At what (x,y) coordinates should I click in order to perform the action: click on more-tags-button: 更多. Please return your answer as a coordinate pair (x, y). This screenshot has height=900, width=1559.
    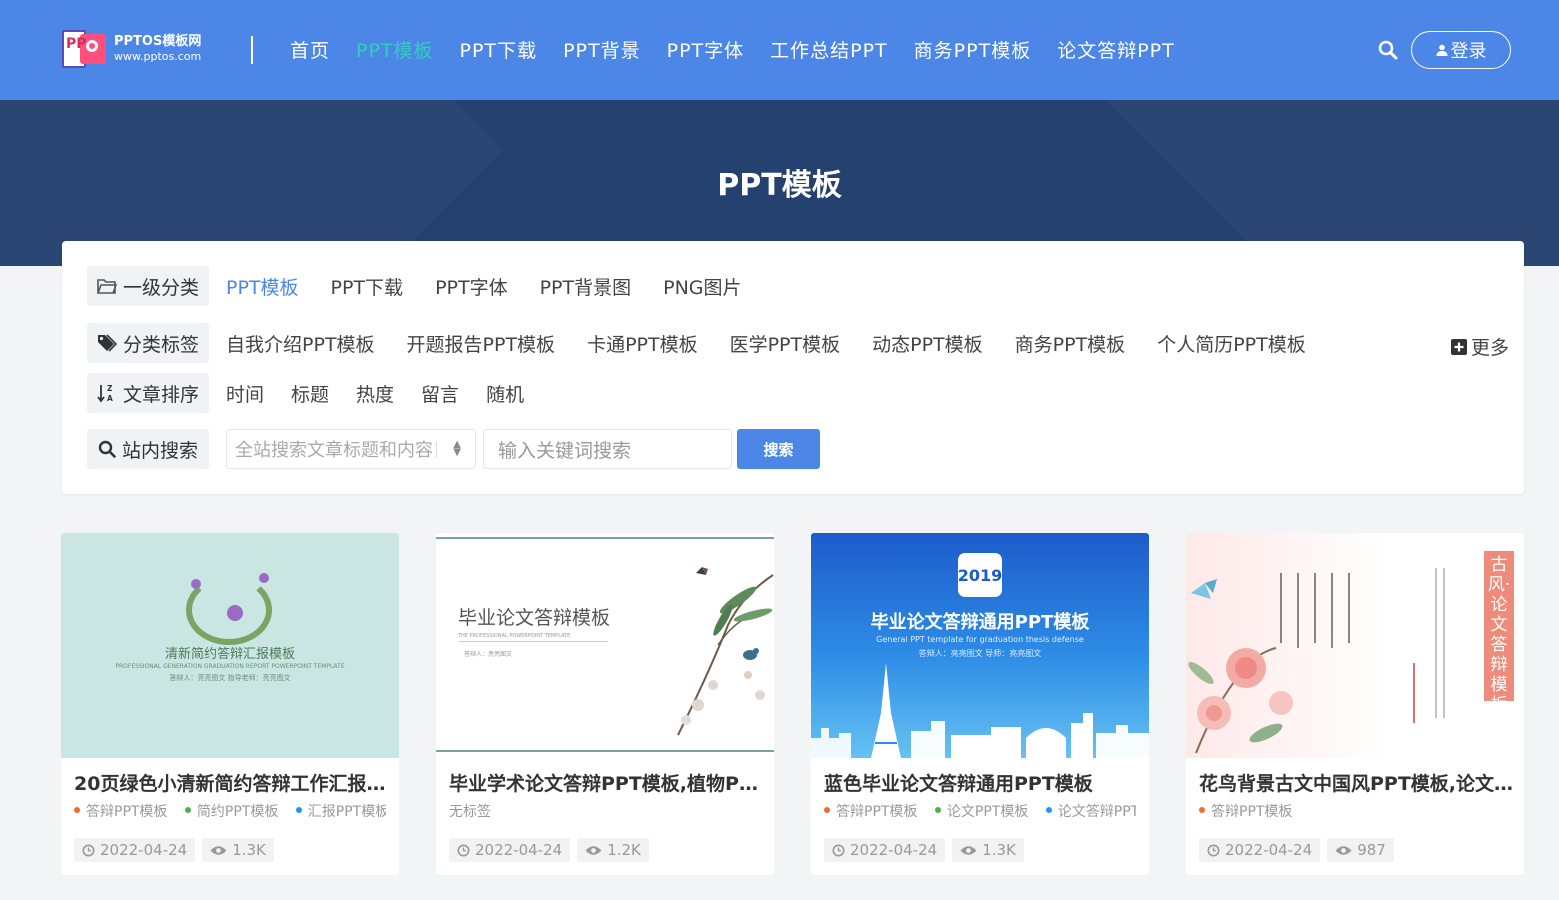
    Looking at the image, I should click on (1480, 346).